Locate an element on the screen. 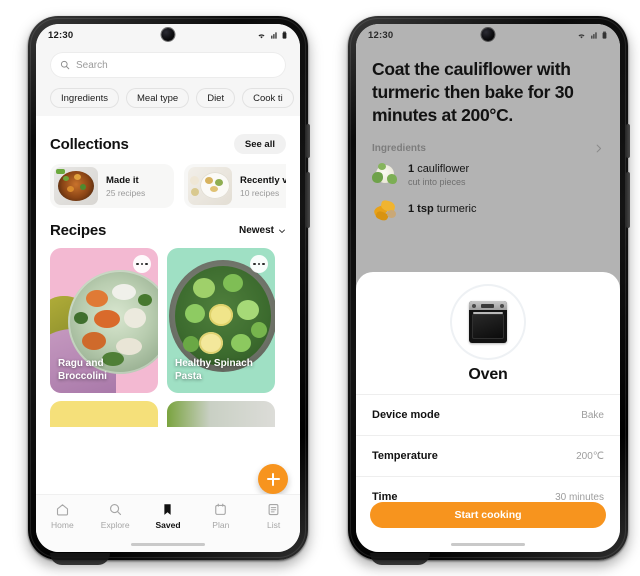 The image size is (640, 576). nav-label: Saved is located at coordinates (168, 525).